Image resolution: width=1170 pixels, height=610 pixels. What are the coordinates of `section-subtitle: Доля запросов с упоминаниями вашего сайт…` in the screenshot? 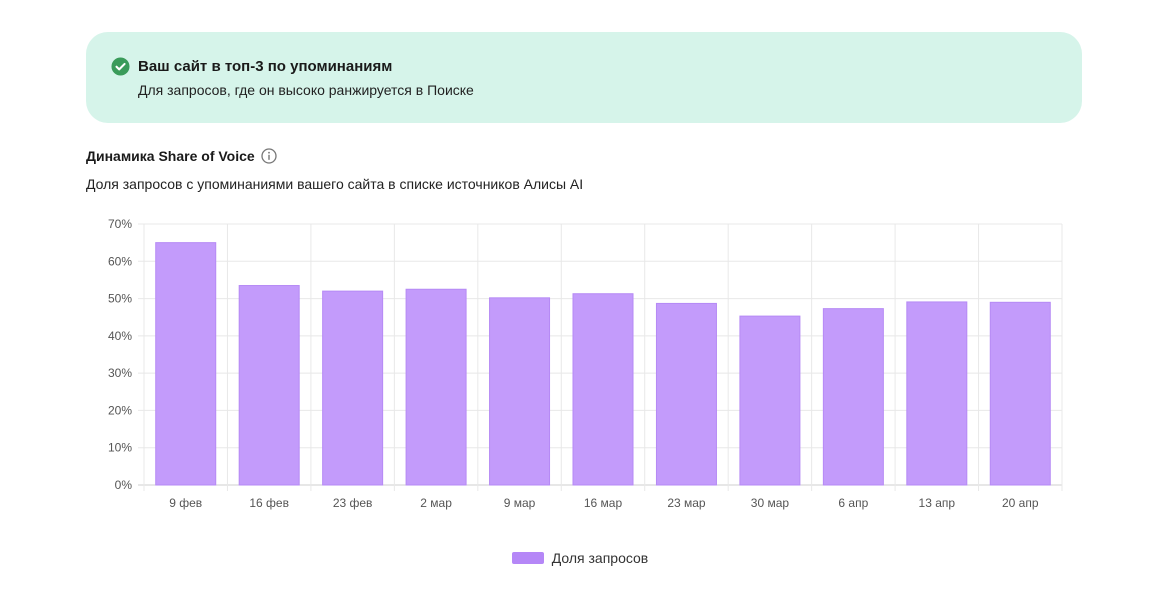 It's located at (335, 184).